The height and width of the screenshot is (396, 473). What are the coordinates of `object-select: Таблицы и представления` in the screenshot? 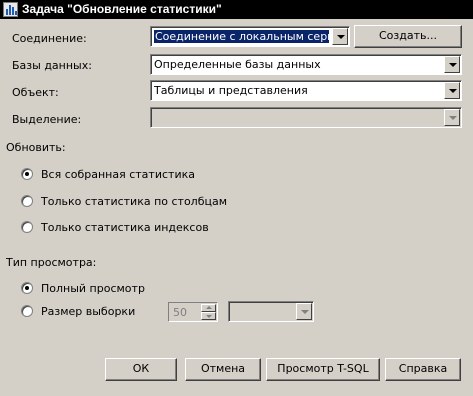 It's located at (306, 90).